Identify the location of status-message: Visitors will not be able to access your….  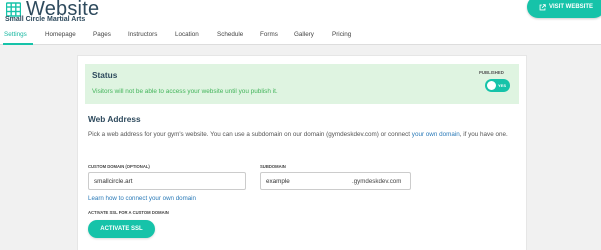
(185, 91).